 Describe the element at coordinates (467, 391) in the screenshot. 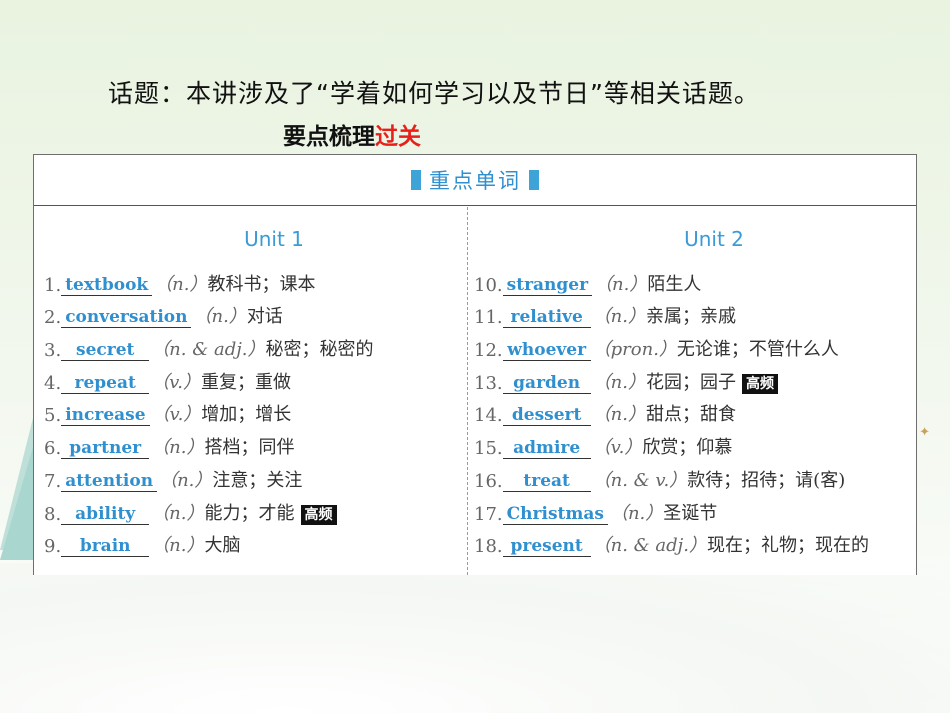

I see `column-divider` at that location.